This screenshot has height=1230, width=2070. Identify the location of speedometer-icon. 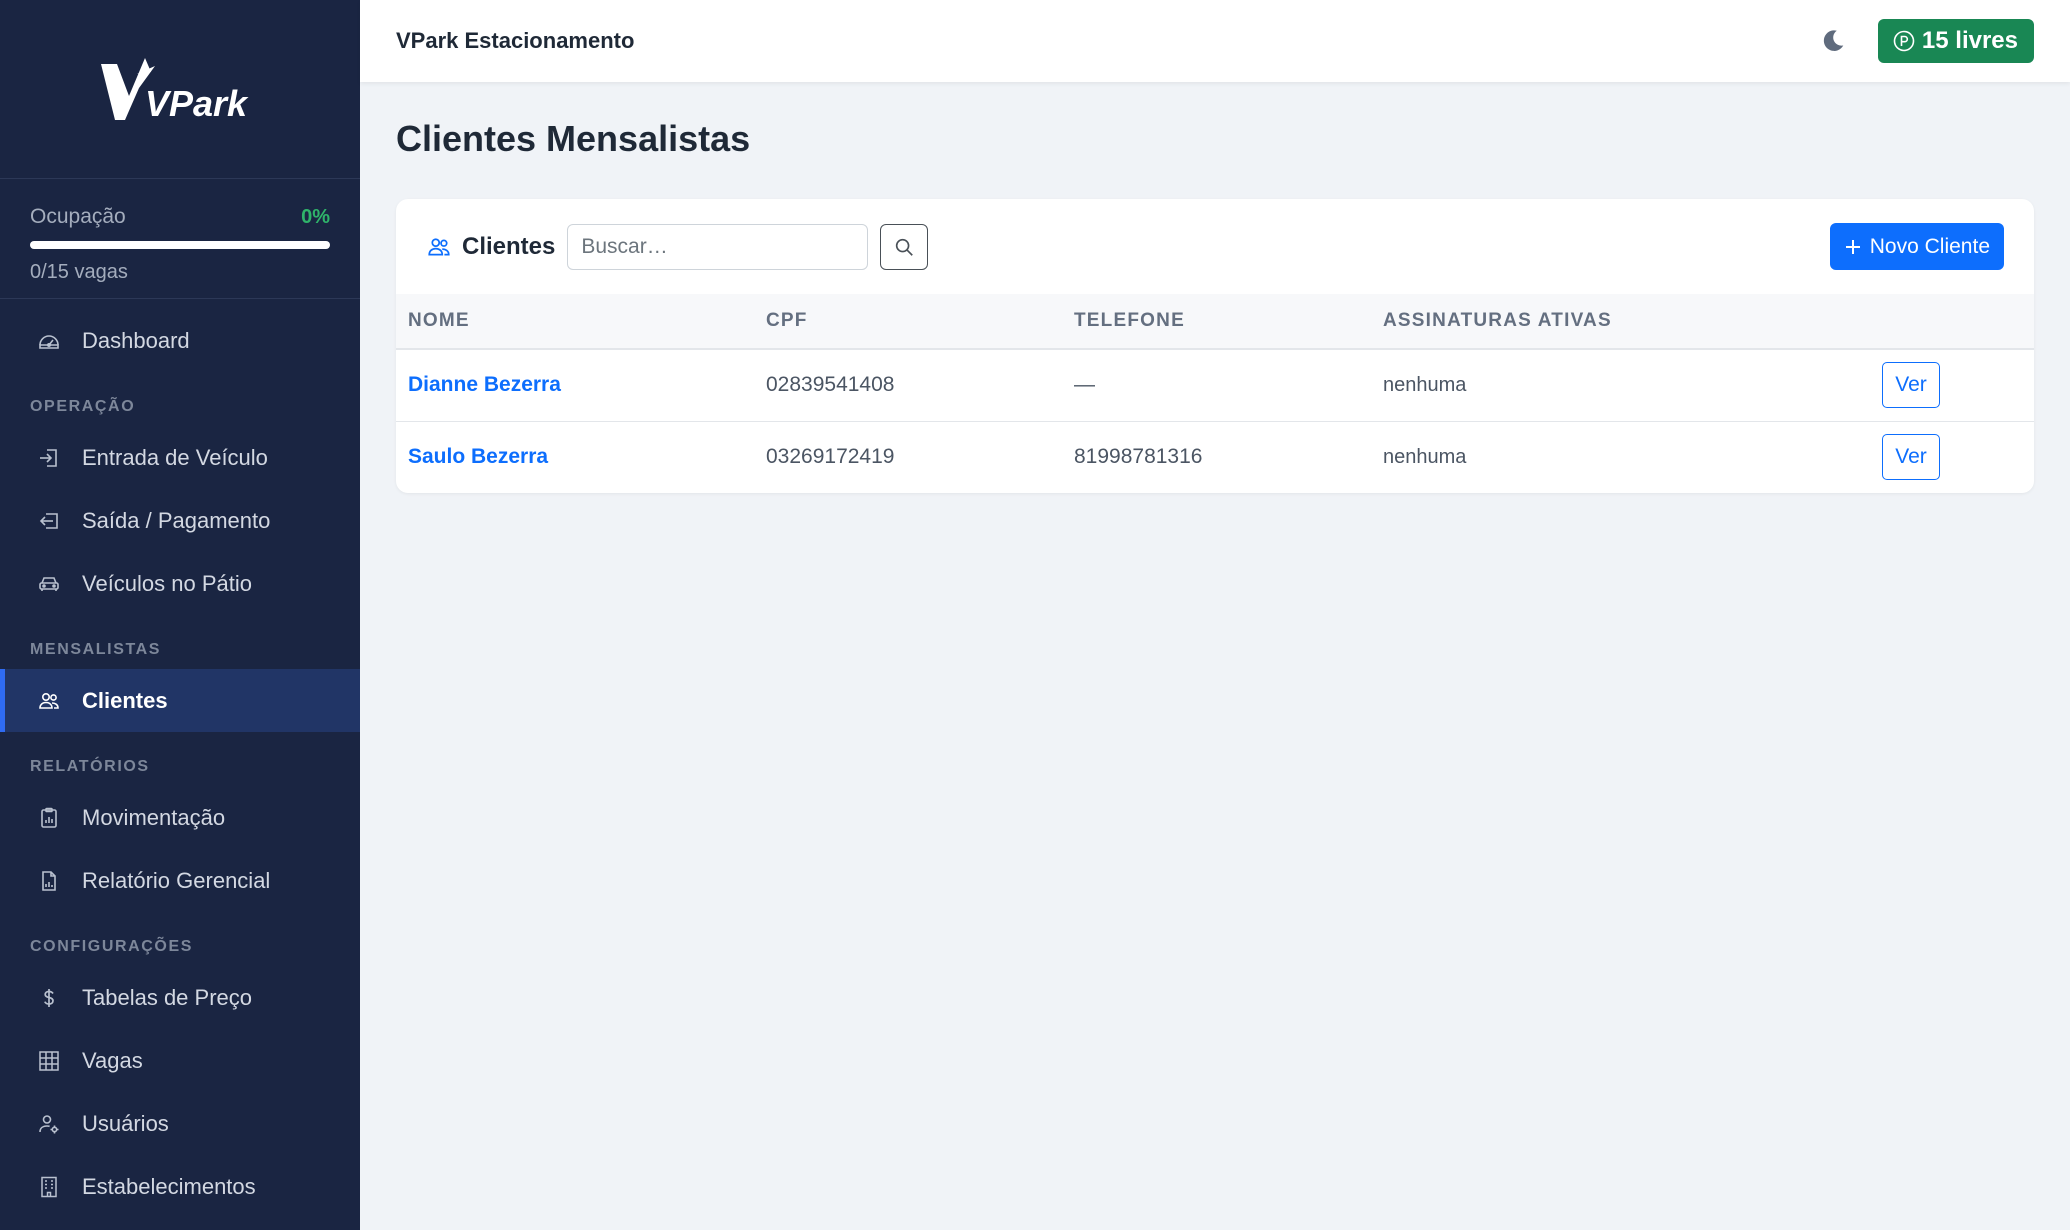
(49, 341).